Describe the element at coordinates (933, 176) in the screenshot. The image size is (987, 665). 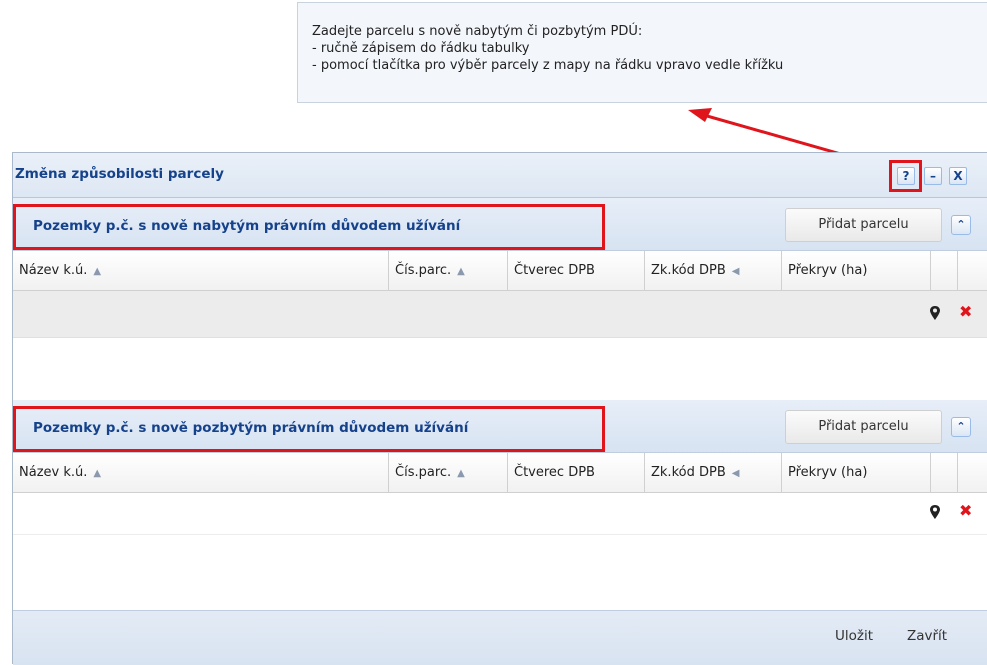
I see `minimize-button: –` at that location.